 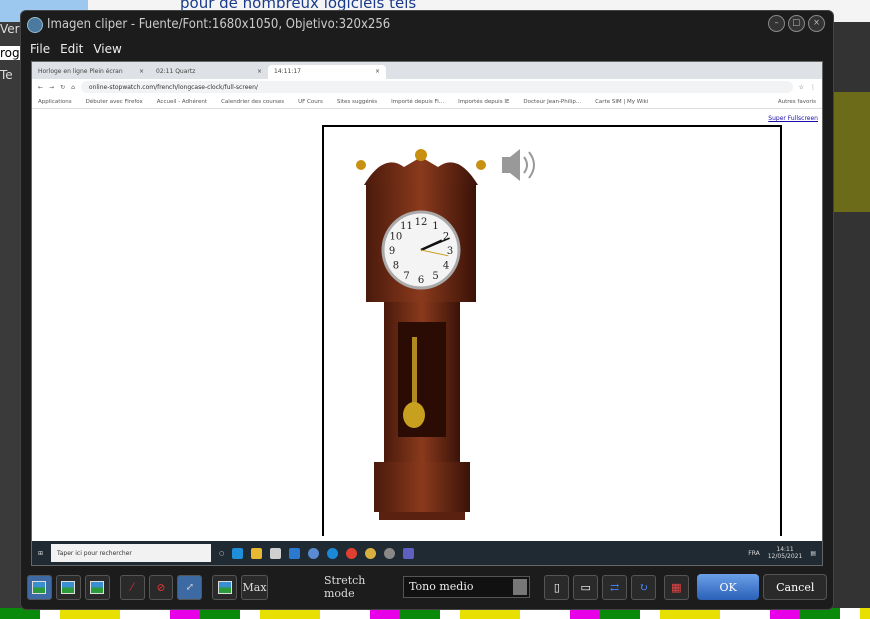 I want to click on clock-numeral: 9, so click(x=392, y=251).